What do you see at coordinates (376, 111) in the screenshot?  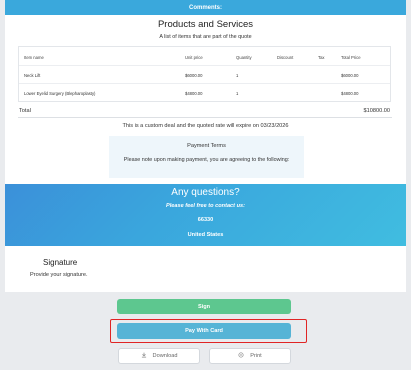 I see `total-value: $10800.00` at bounding box center [376, 111].